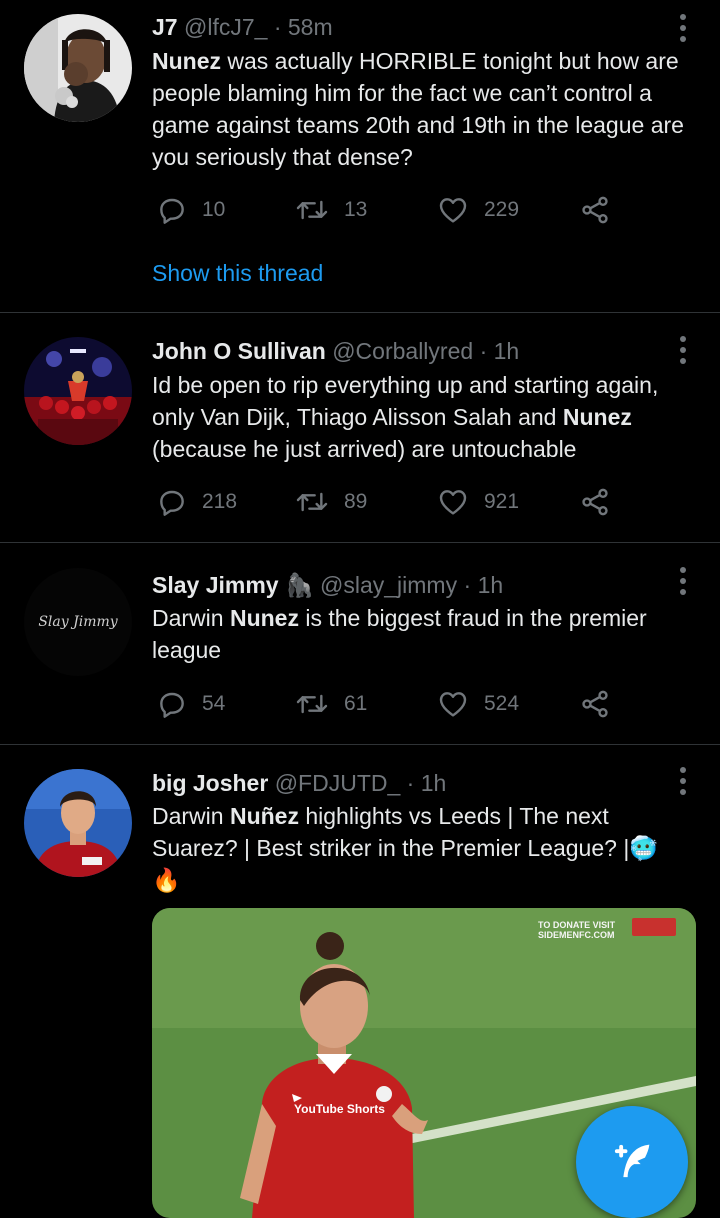 The height and width of the screenshot is (1218, 720). I want to click on like-count: 524, so click(502, 703).